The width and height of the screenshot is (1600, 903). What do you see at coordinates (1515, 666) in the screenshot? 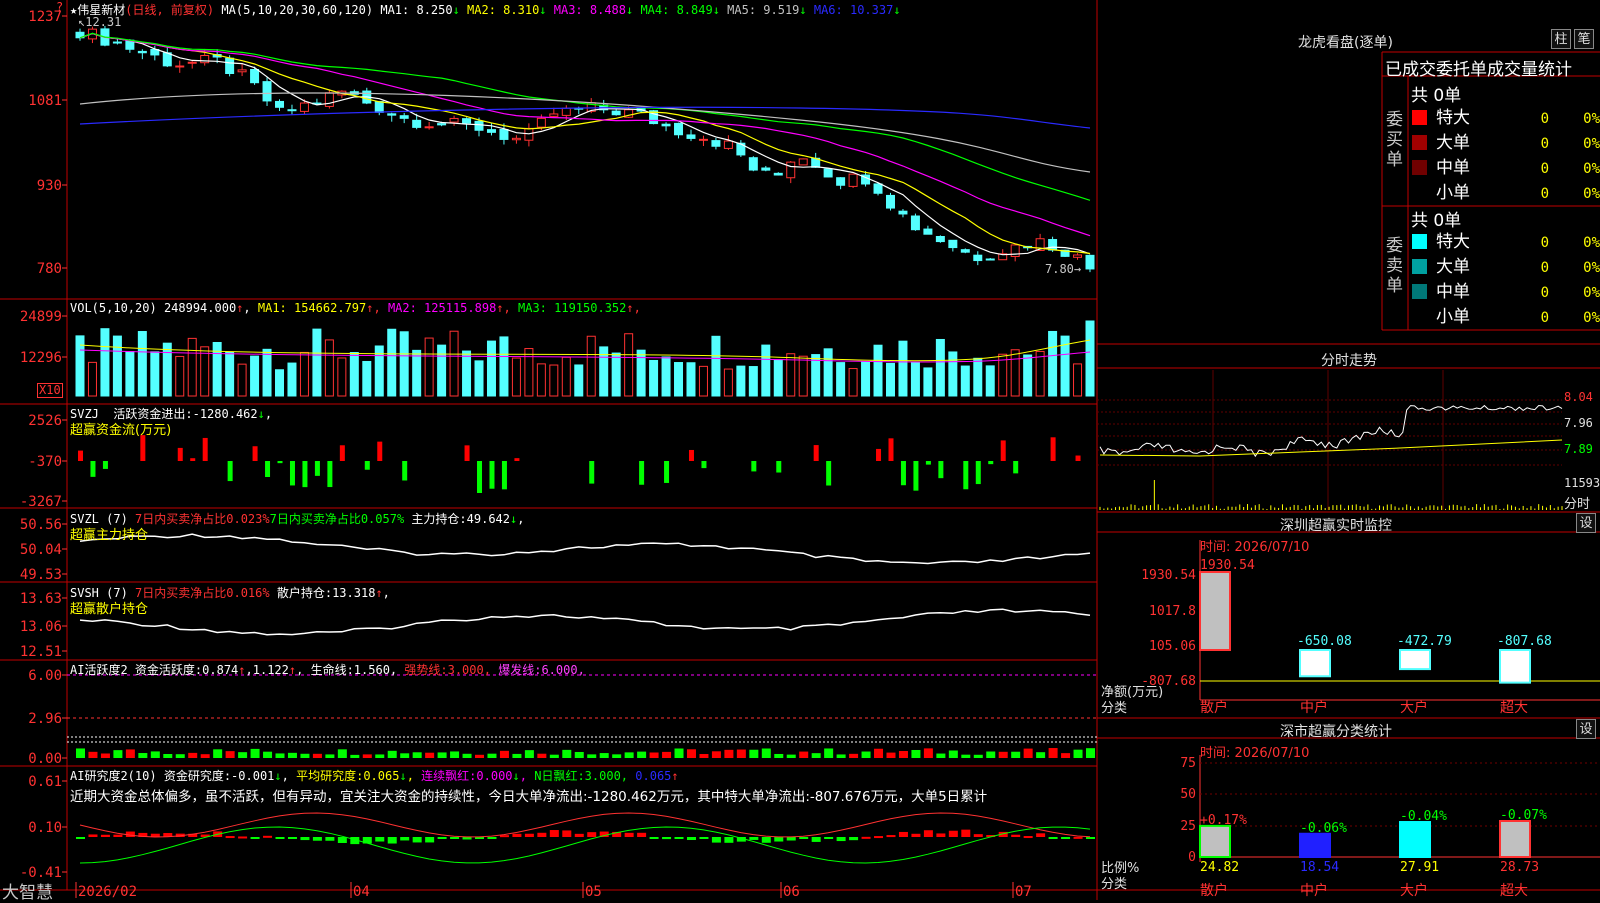
I see `sz-monitor-bar` at bounding box center [1515, 666].